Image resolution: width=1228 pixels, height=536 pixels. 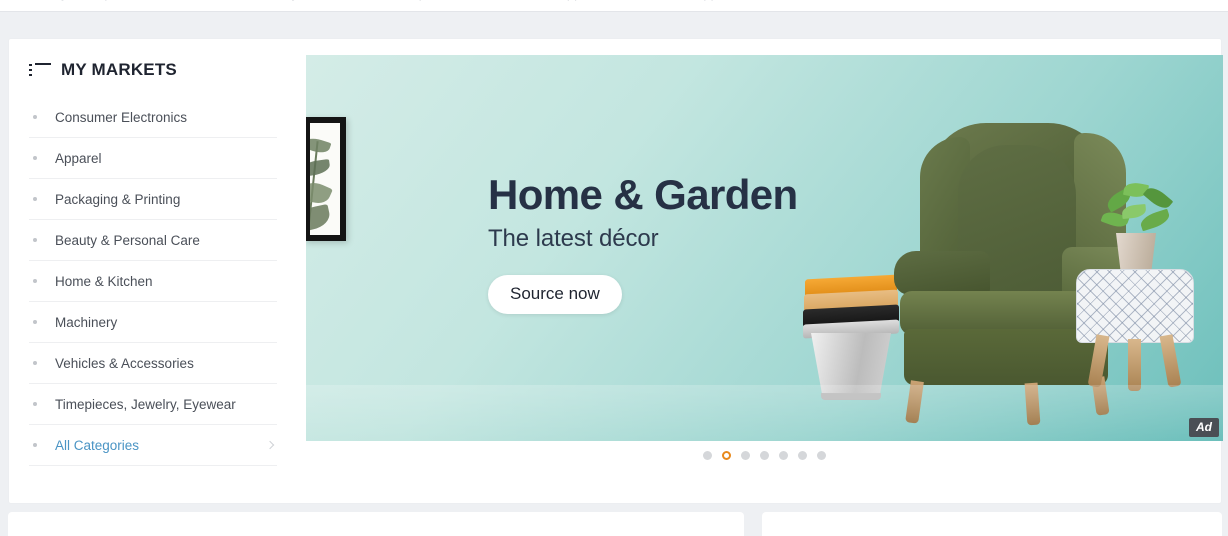 I want to click on sidebar-item-beauty-personal-care: Beauty & Personal Care, so click(x=153, y=240).